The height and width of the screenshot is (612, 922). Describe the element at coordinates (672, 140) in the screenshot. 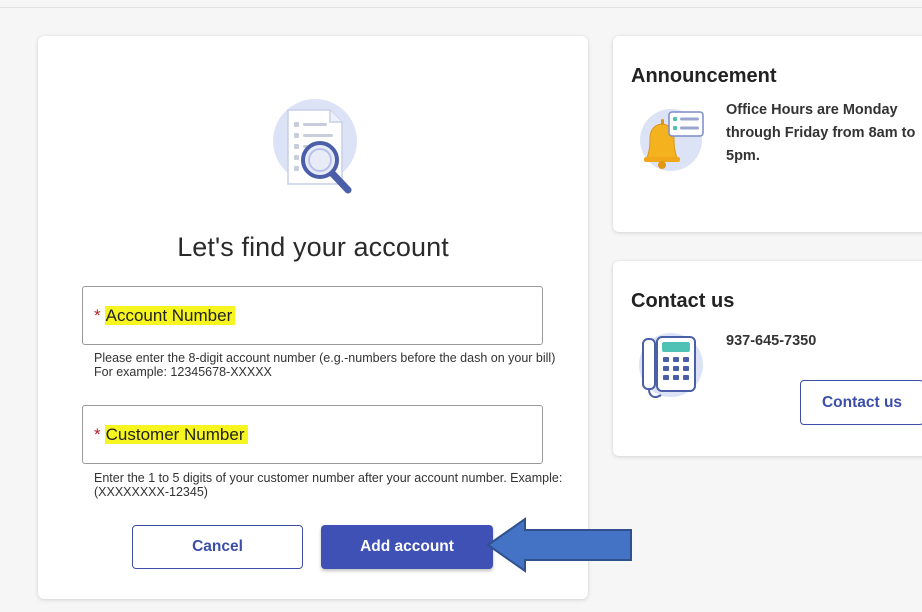

I see `bell-notification-icon` at that location.